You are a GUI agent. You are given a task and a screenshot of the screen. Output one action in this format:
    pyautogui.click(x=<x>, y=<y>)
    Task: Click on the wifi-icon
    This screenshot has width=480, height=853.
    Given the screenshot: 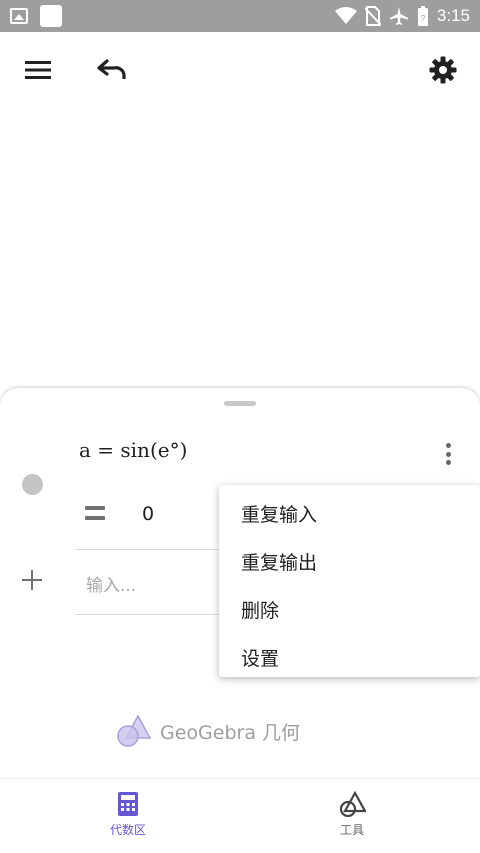 What is the action you would take?
    pyautogui.click(x=345, y=15)
    